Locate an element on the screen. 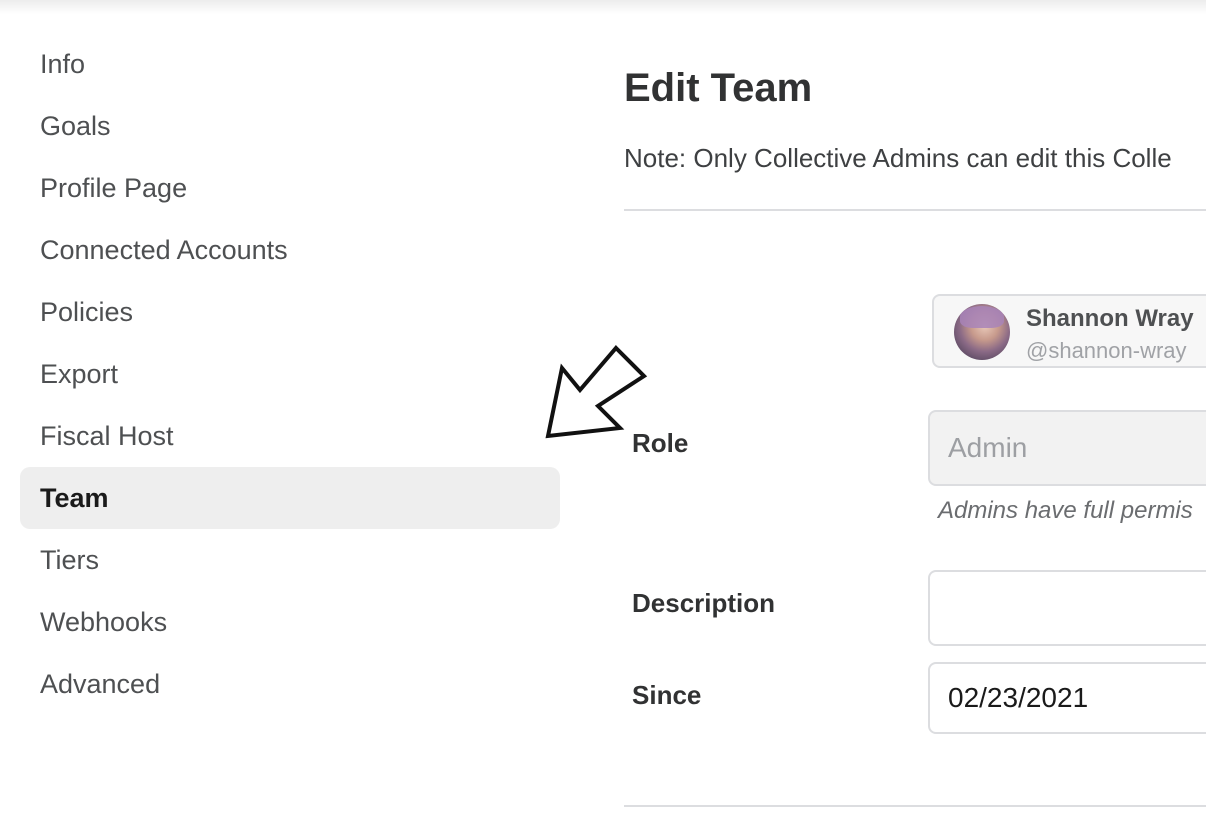 This screenshot has width=1206, height=814. avatar is located at coordinates (982, 332).